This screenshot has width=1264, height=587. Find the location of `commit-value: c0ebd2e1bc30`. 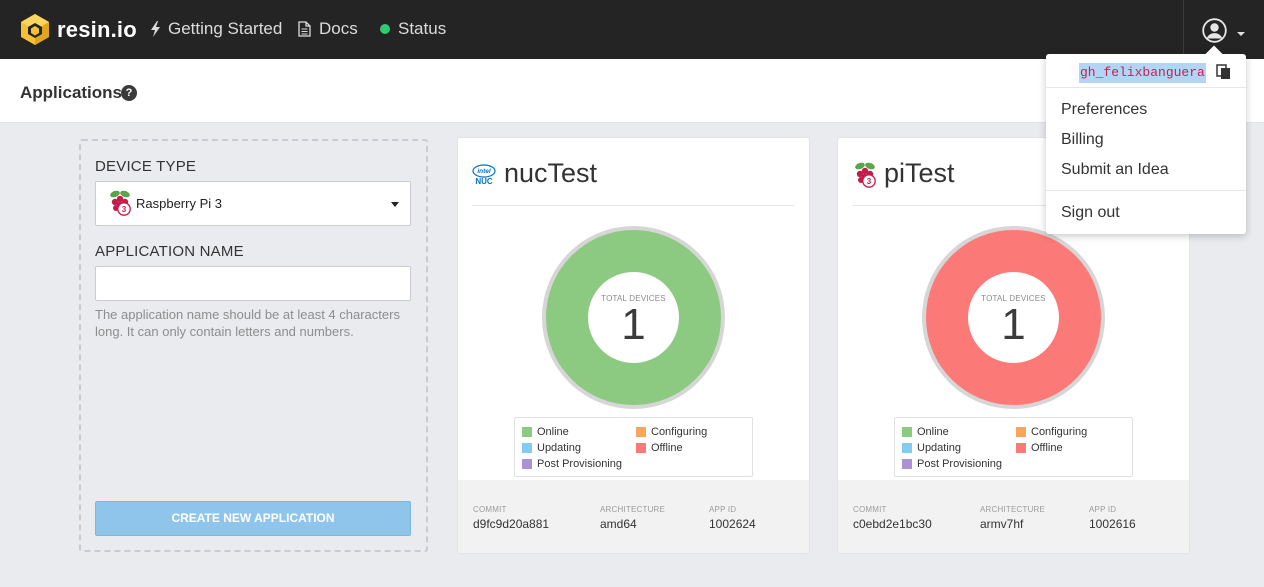

commit-value: c0ebd2e1bc30 is located at coordinates (892, 524).